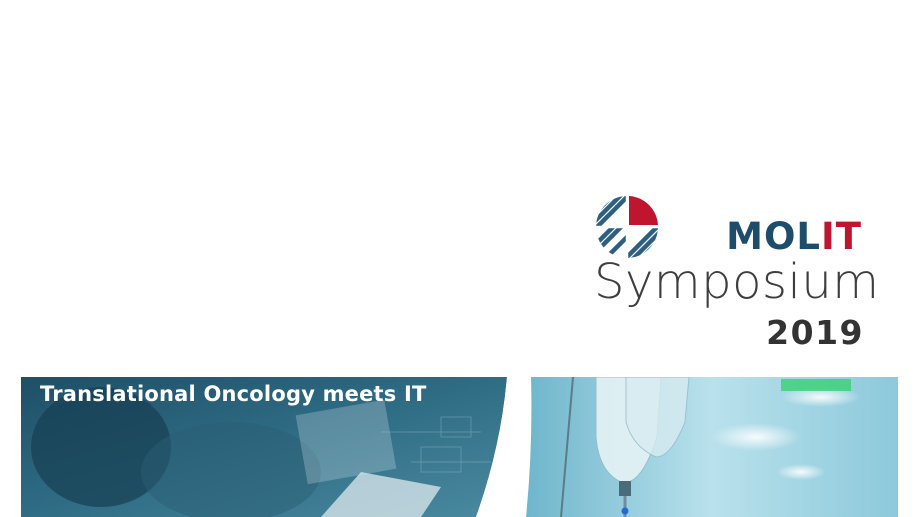 The width and height of the screenshot is (918, 517). What do you see at coordinates (773, 236) in the screenshot?
I see `brand-prefix: MOL` at bounding box center [773, 236].